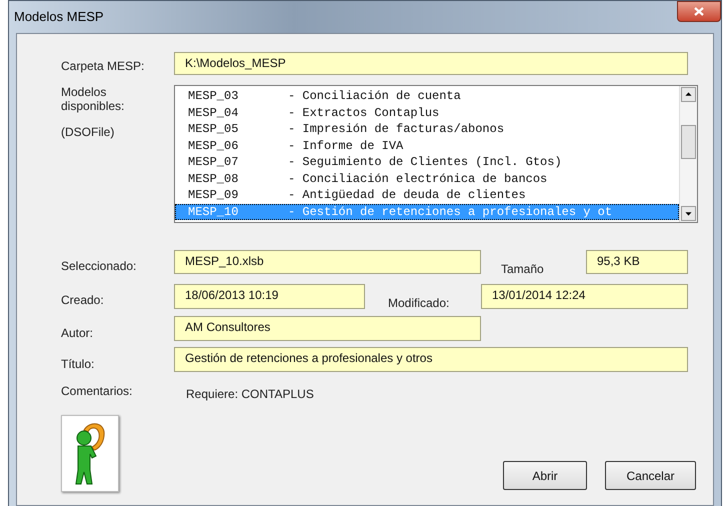 The height and width of the screenshot is (506, 728). What do you see at coordinates (431, 63) in the screenshot?
I see `text-field: K:\Modelos_MESP` at bounding box center [431, 63].